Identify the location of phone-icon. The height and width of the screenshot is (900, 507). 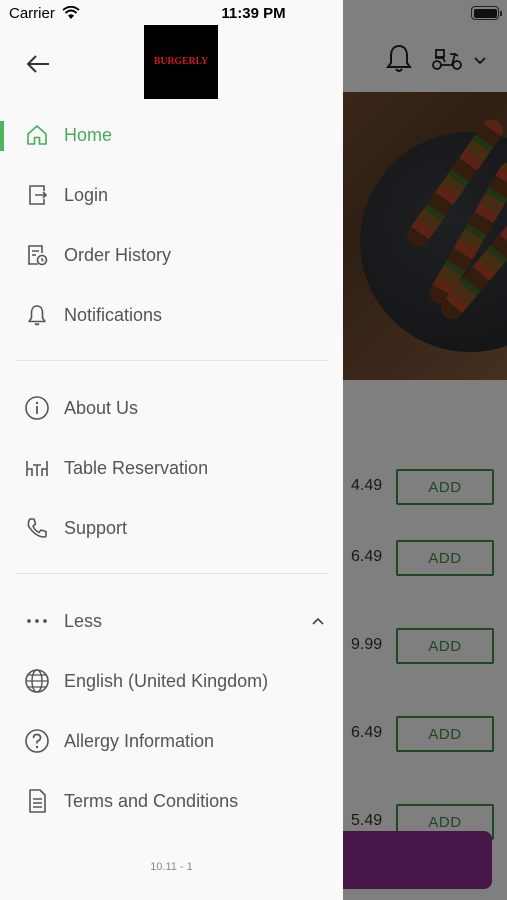
(37, 528).